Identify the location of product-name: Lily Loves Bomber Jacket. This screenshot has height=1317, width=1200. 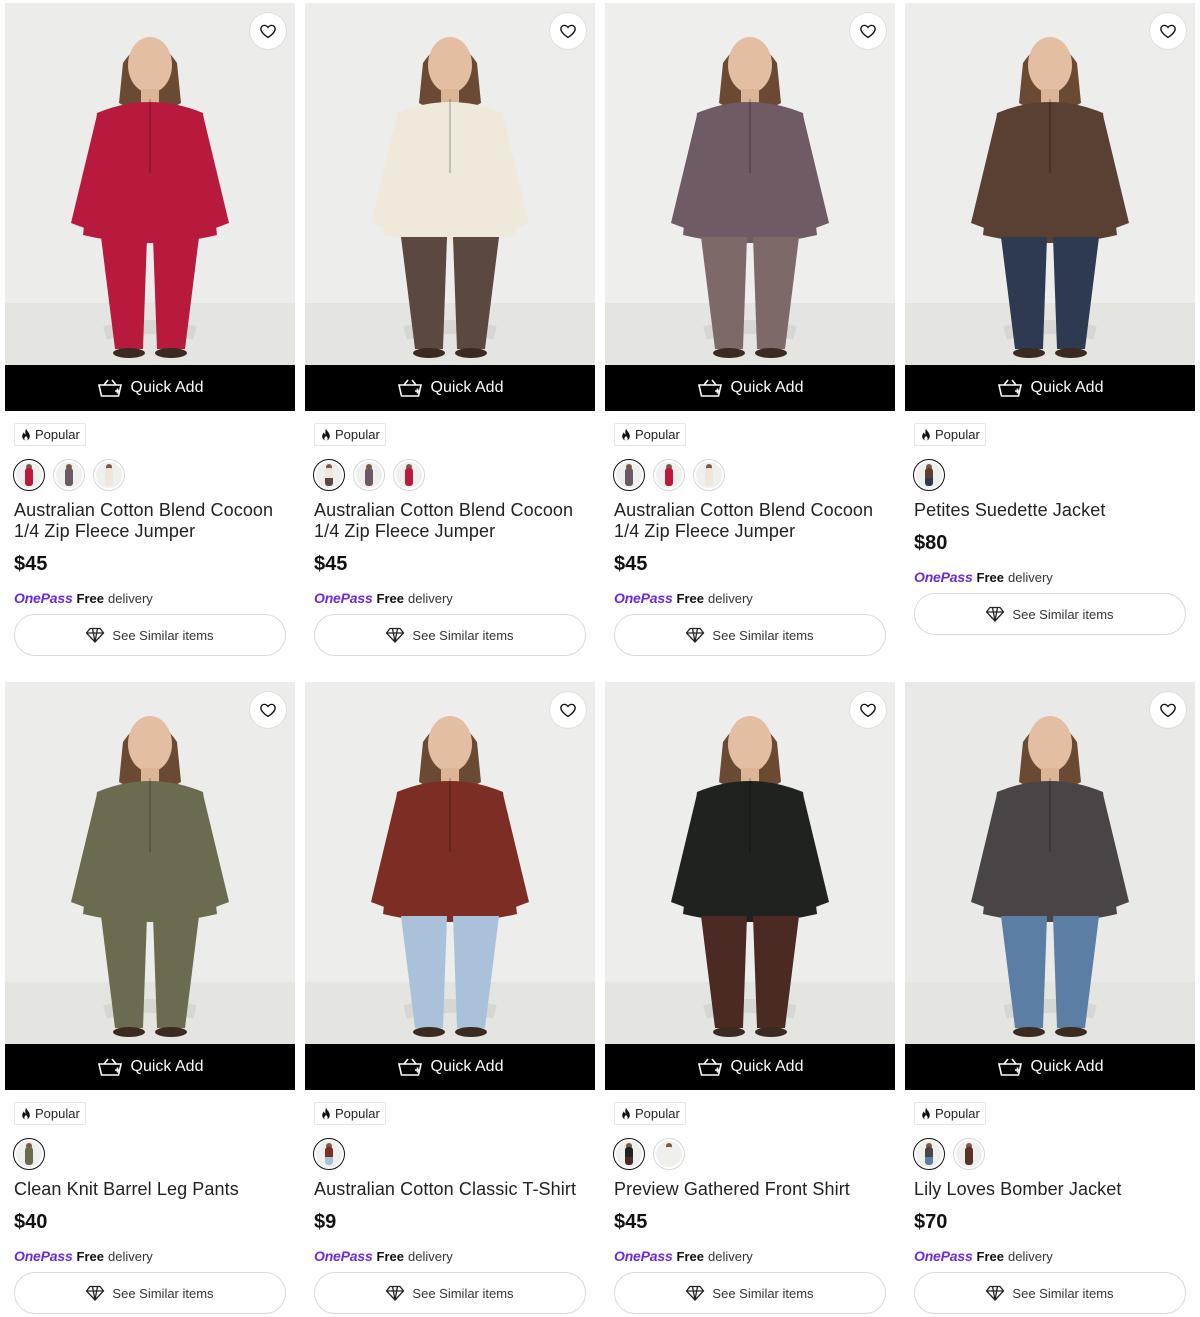
(1052, 1189).